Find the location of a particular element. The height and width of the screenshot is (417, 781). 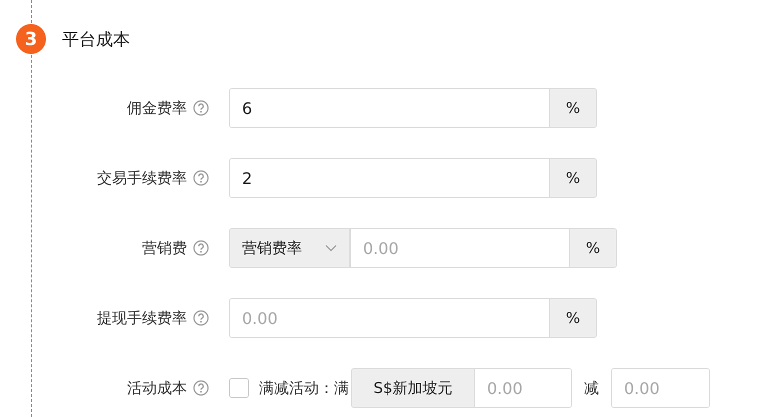

chevron-down-icon is located at coordinates (331, 248).